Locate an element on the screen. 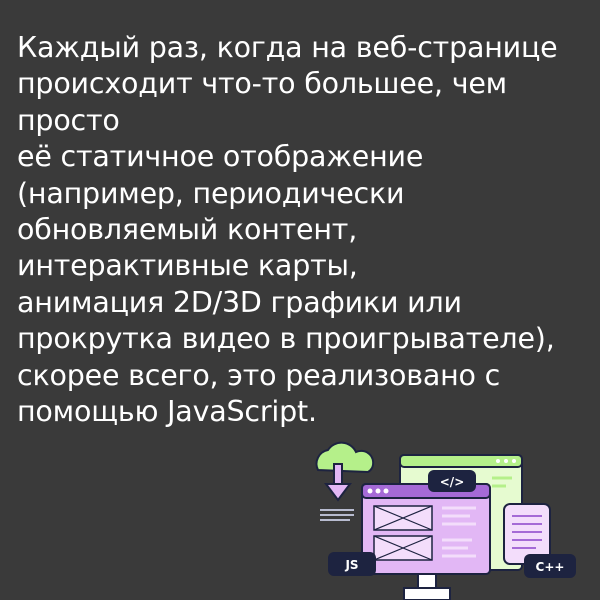 The width and height of the screenshot is (600, 600). paragraph-line: скорее всего, это реализовано с is located at coordinates (259, 375).